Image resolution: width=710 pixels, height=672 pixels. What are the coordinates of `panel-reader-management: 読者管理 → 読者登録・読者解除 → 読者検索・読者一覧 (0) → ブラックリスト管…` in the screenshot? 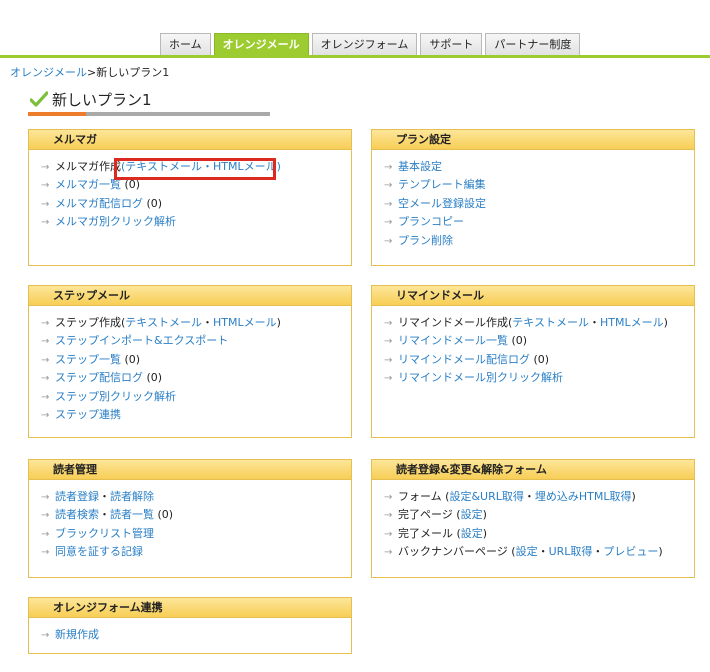 It's located at (190, 518).